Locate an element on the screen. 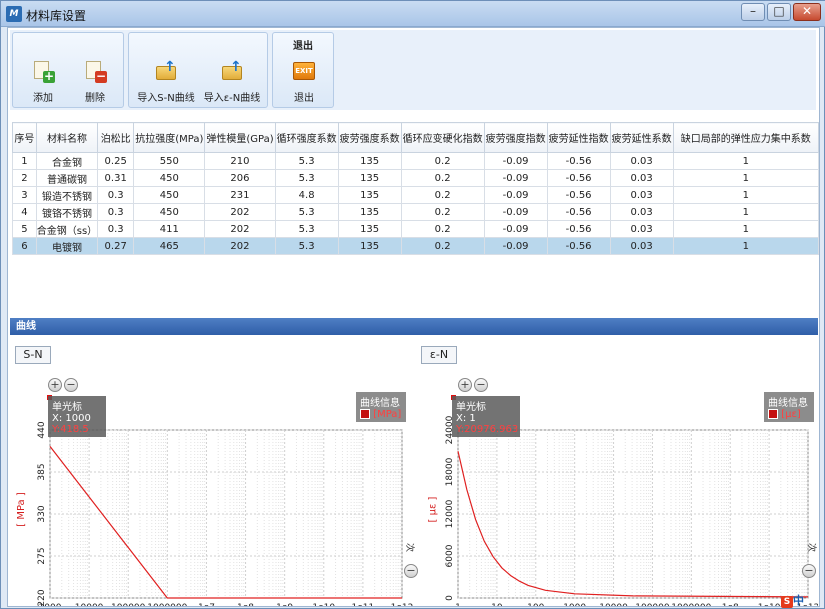 The image size is (825, 609). en-zoom-in-button: + is located at coordinates (465, 385).